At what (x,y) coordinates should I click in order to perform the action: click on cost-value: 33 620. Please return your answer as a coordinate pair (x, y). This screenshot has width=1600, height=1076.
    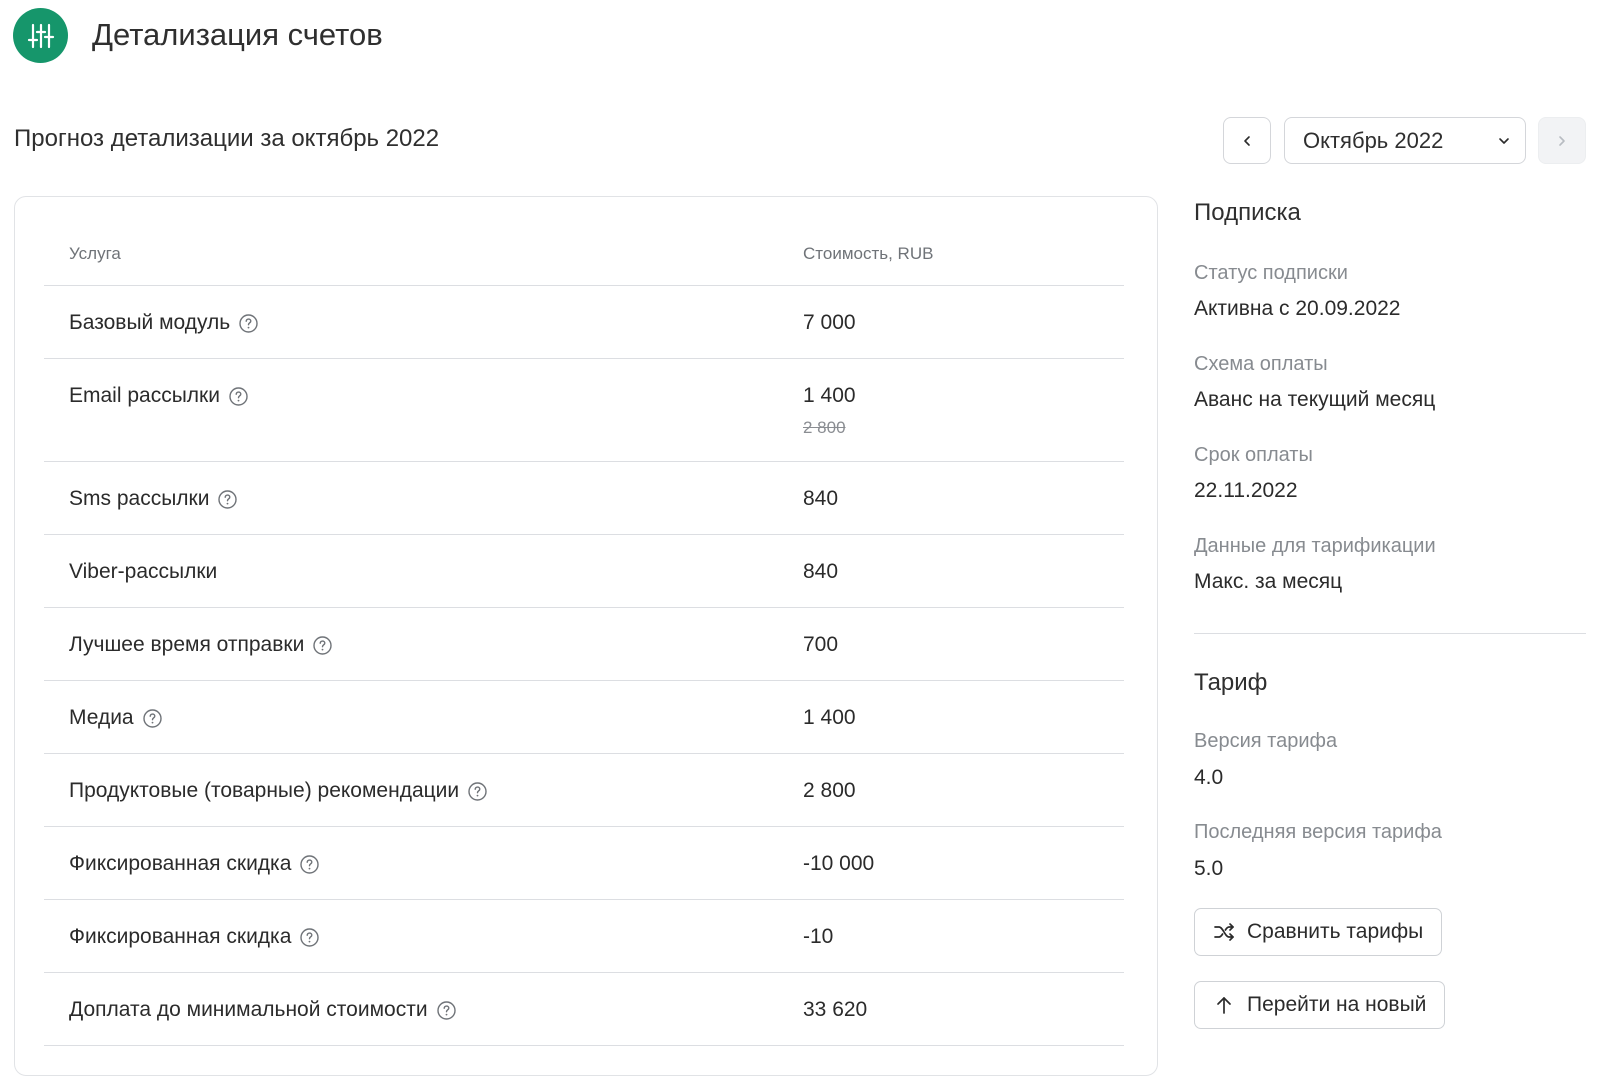
    Looking at the image, I should click on (835, 1009).